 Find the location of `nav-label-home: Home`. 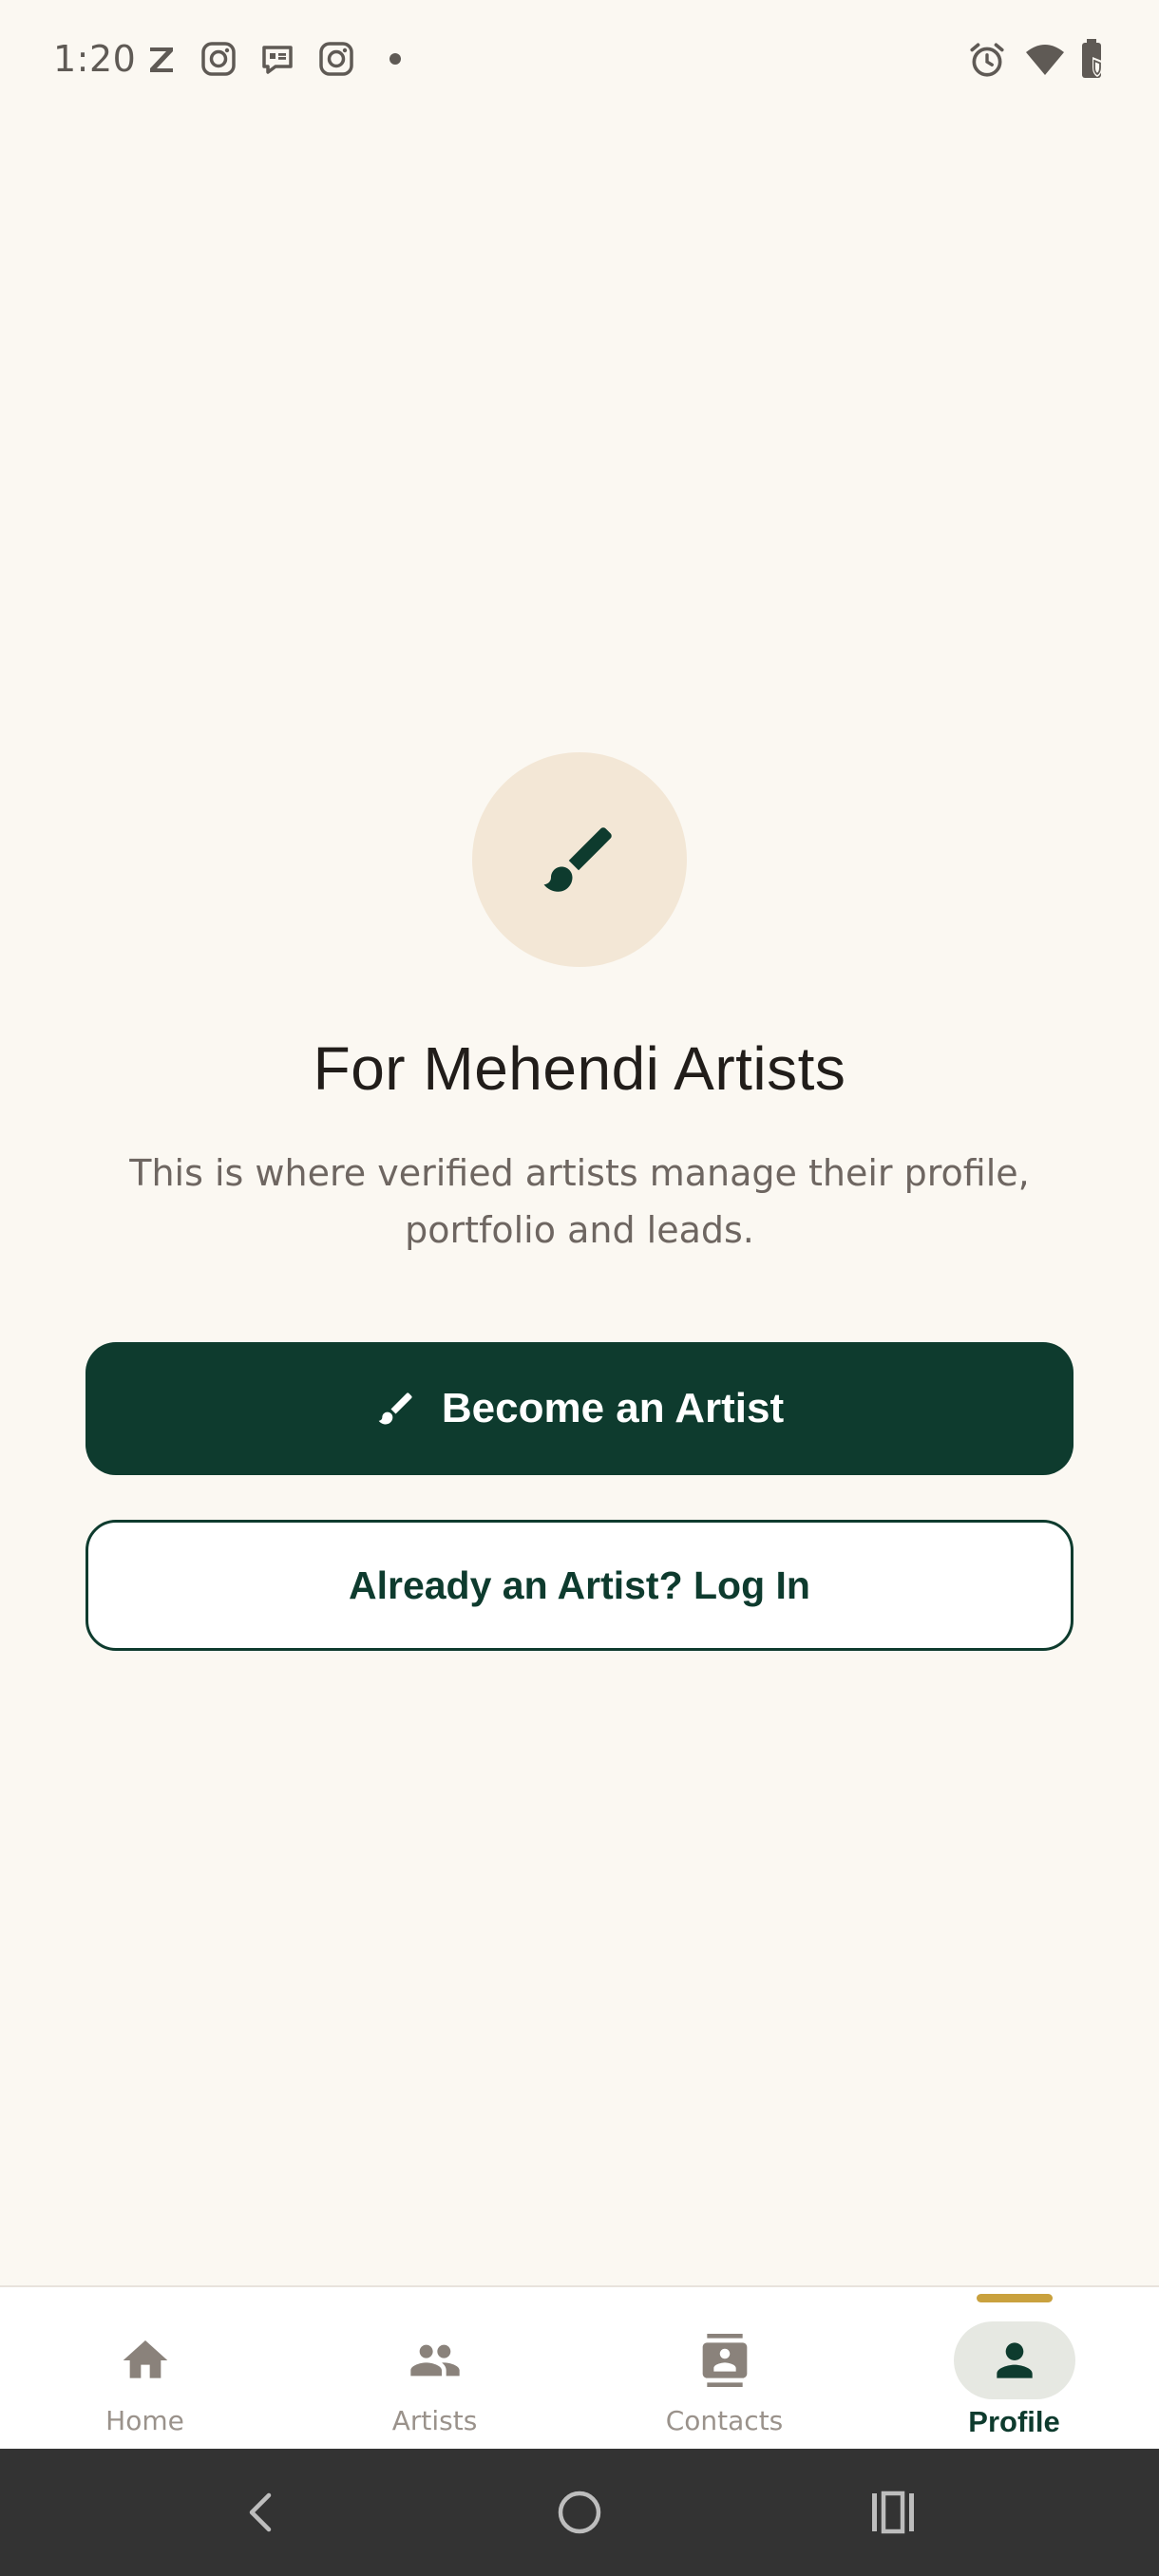

nav-label-home: Home is located at coordinates (144, 2420).